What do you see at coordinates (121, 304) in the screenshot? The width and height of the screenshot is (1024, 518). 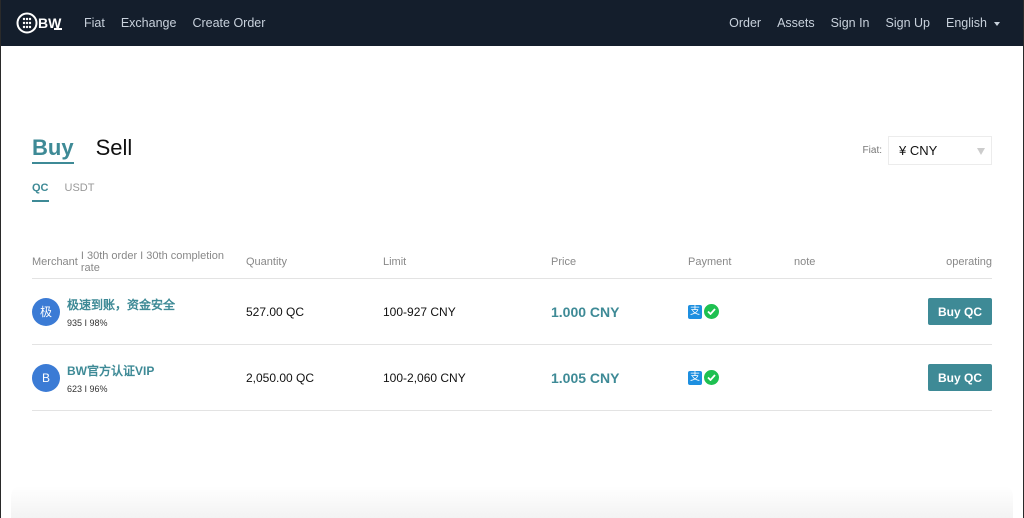 I see `merchant-name: 极速到账，资金安全` at bounding box center [121, 304].